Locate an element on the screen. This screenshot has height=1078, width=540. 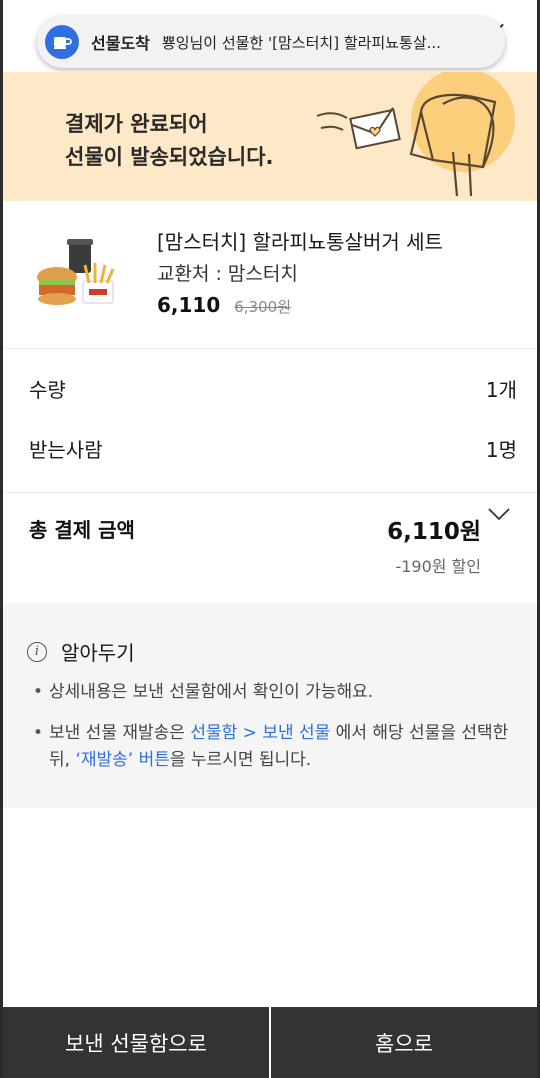
discount-amount: -190원 할인 is located at coordinates (438, 566).